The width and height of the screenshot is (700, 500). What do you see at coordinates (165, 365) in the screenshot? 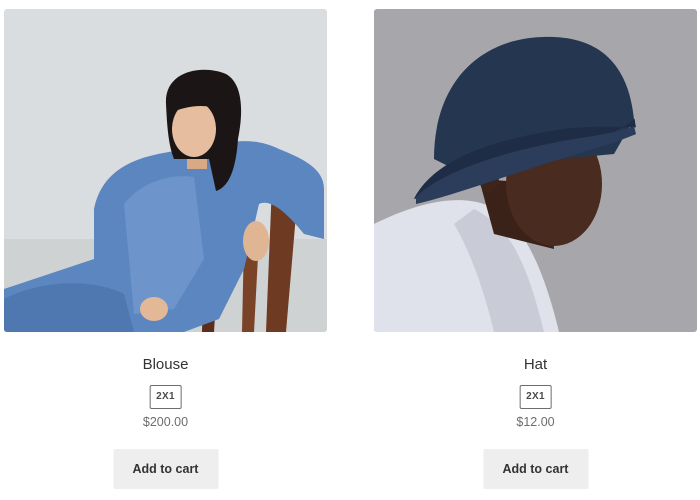
I see `product-title: Blouse` at bounding box center [165, 365].